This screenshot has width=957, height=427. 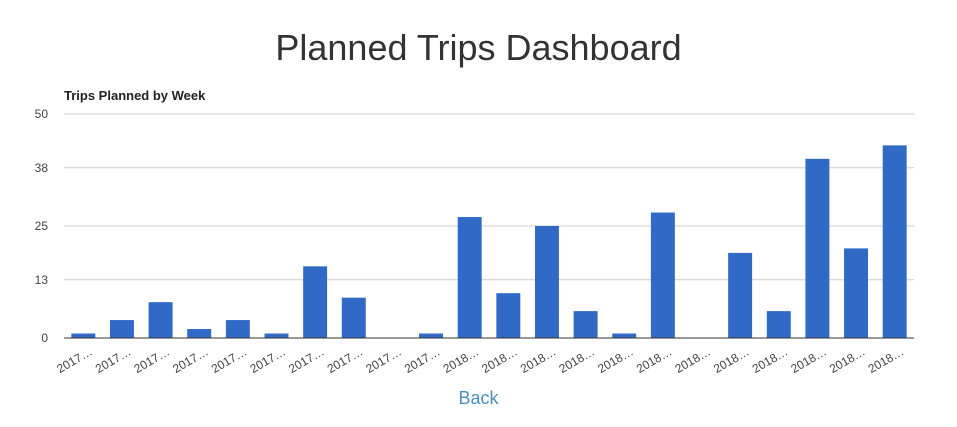 I want to click on y-tick-label: 0, so click(x=44, y=338).